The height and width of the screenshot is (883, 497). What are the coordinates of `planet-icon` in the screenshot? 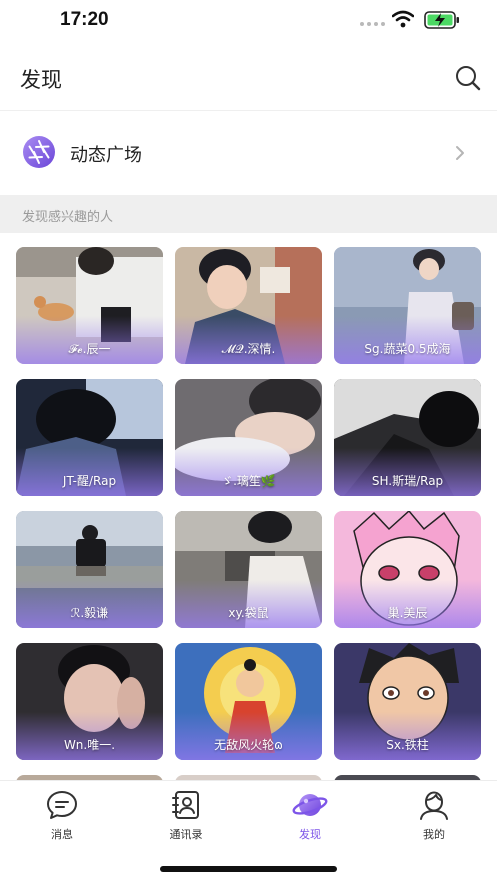 It's located at (310, 805).